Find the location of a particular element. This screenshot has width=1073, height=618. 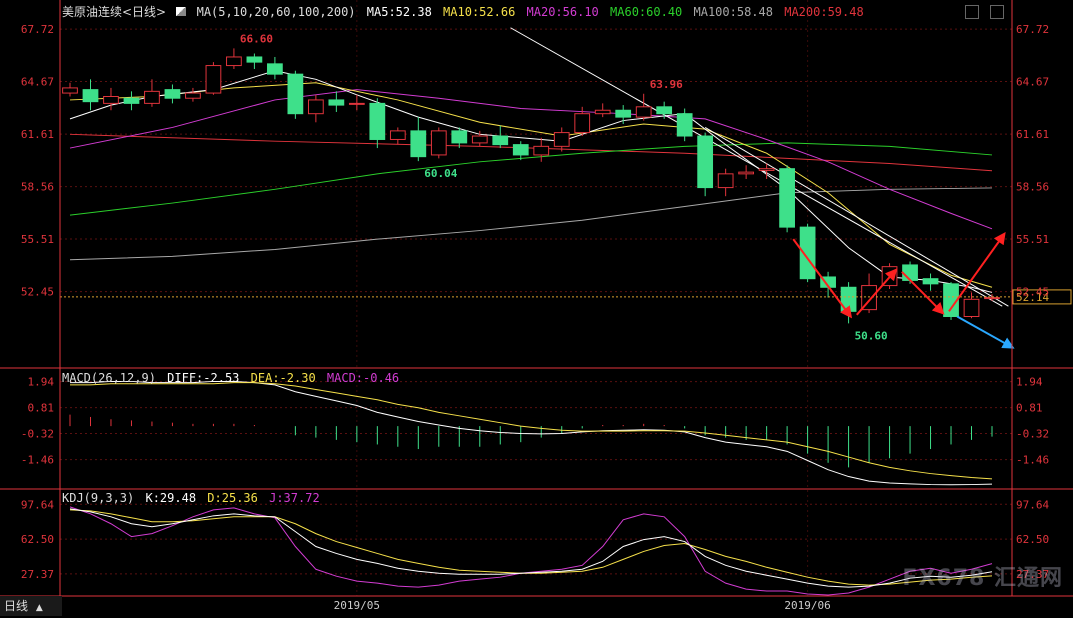

price-tick-right: 55.51 is located at coordinates (1032, 239).